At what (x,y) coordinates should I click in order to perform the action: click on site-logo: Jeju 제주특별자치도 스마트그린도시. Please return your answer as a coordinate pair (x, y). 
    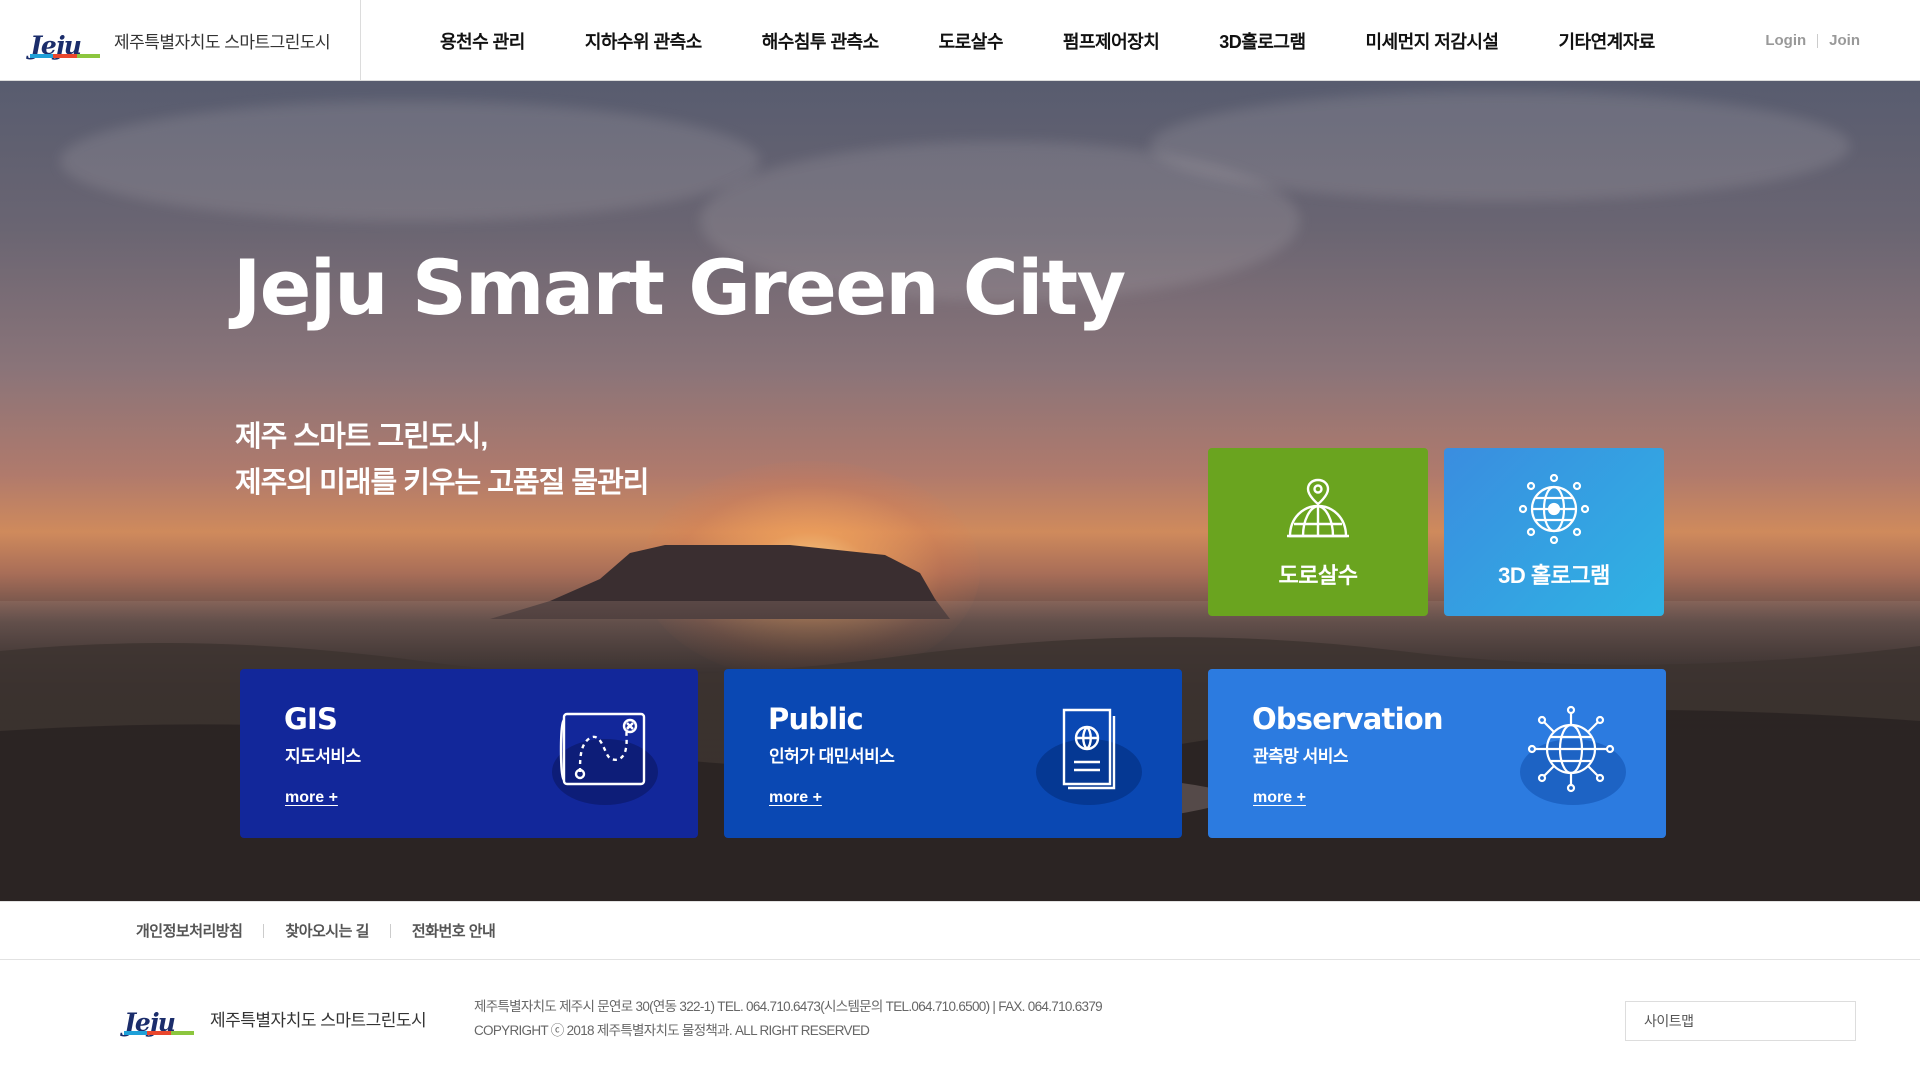
    Looking at the image, I should click on (180, 40).